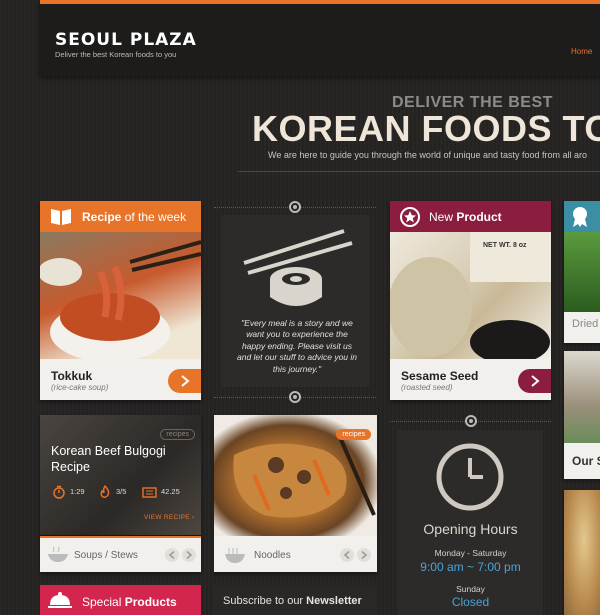 The height and width of the screenshot is (615, 600). Describe the element at coordinates (126, 40) in the screenshot. I see `logo-name: SEOUL PLAZA` at that location.